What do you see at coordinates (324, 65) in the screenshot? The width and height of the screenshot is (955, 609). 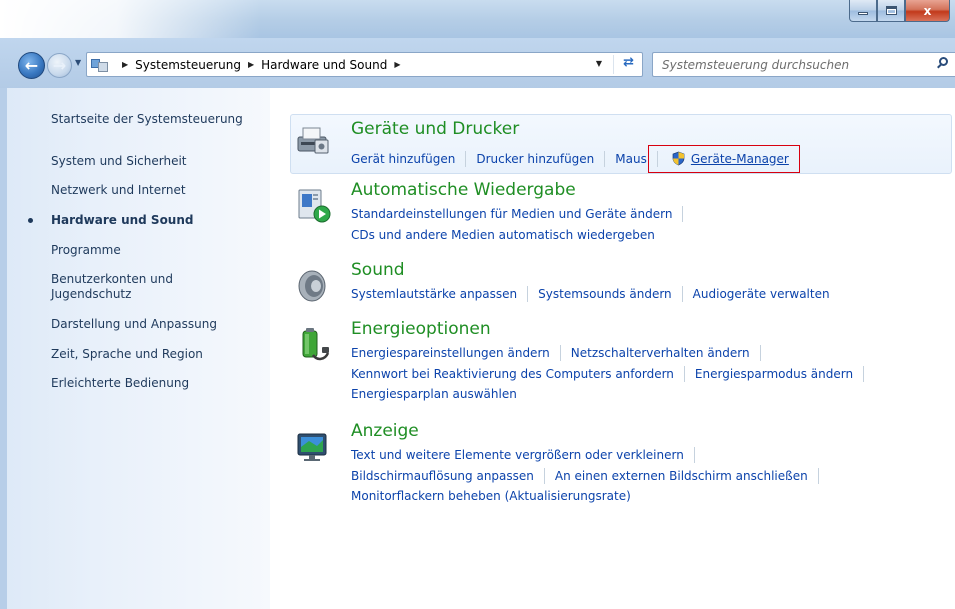 I see `breadcrumb-hardware-und-sound: Hardware und Sound` at bounding box center [324, 65].